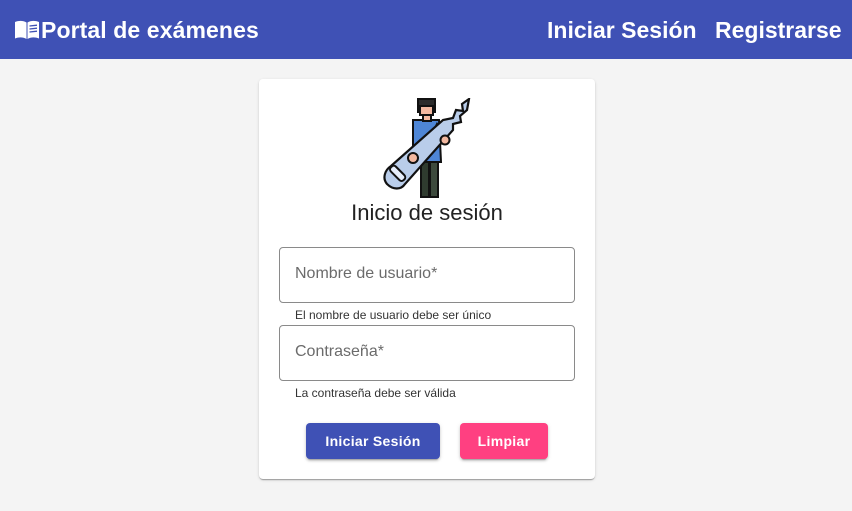 Image resolution: width=852 pixels, height=511 pixels. I want to click on login-title: Inicio de sesión, so click(427, 212).